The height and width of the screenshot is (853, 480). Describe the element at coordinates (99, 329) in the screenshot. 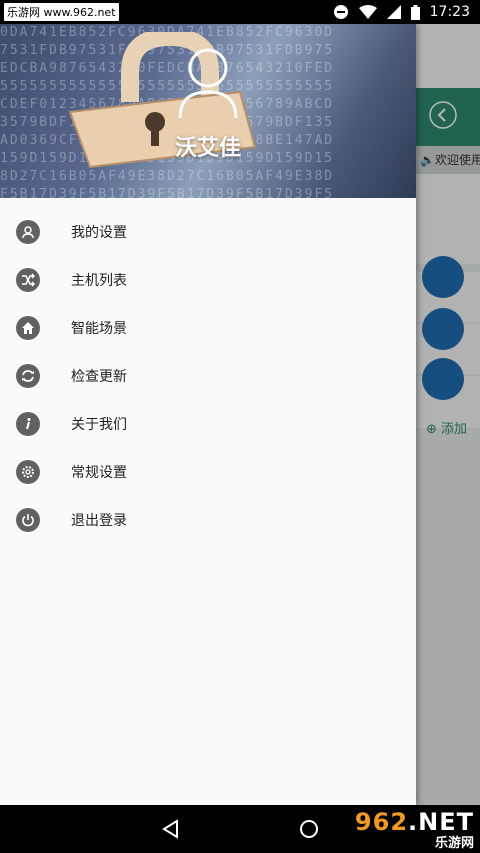

I see `menu-label: 智能场景` at that location.